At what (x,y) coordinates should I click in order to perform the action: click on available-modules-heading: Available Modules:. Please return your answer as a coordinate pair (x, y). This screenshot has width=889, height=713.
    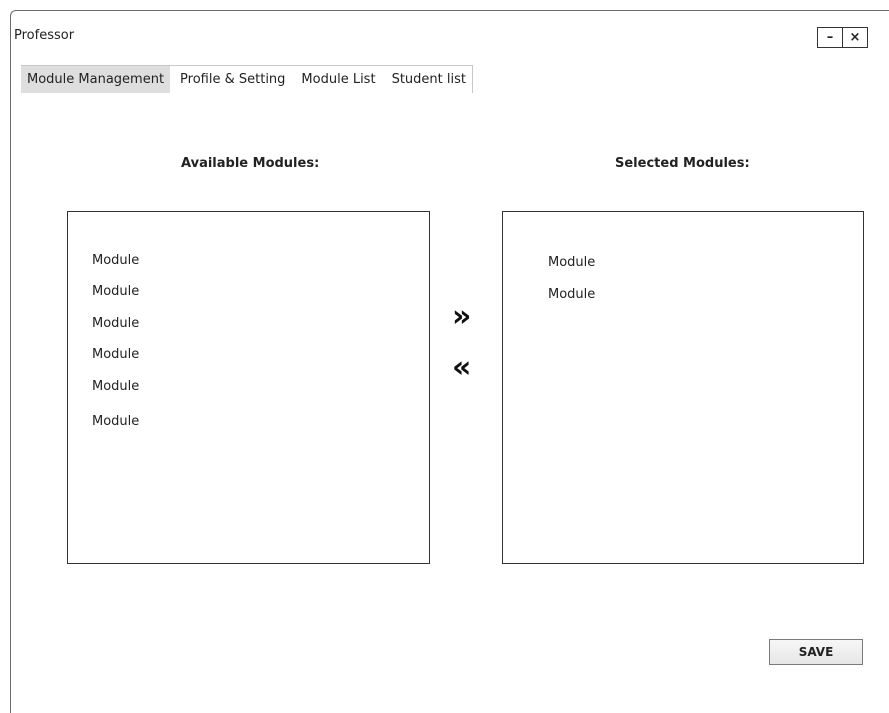
    Looking at the image, I should click on (250, 163).